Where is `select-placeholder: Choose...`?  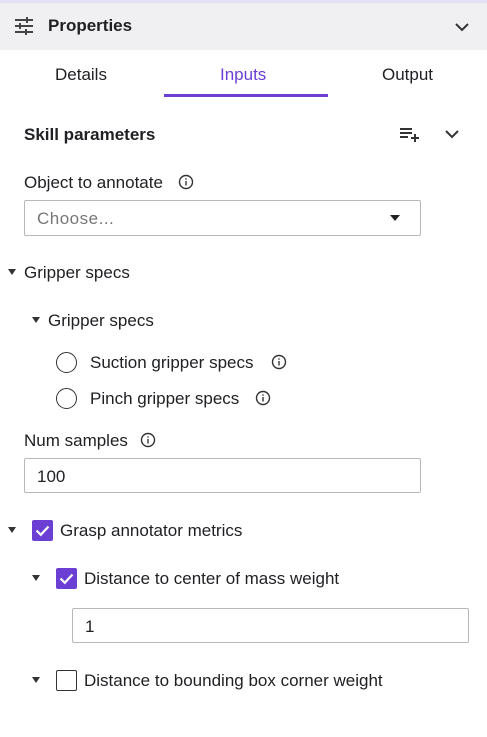 select-placeholder: Choose... is located at coordinates (76, 218).